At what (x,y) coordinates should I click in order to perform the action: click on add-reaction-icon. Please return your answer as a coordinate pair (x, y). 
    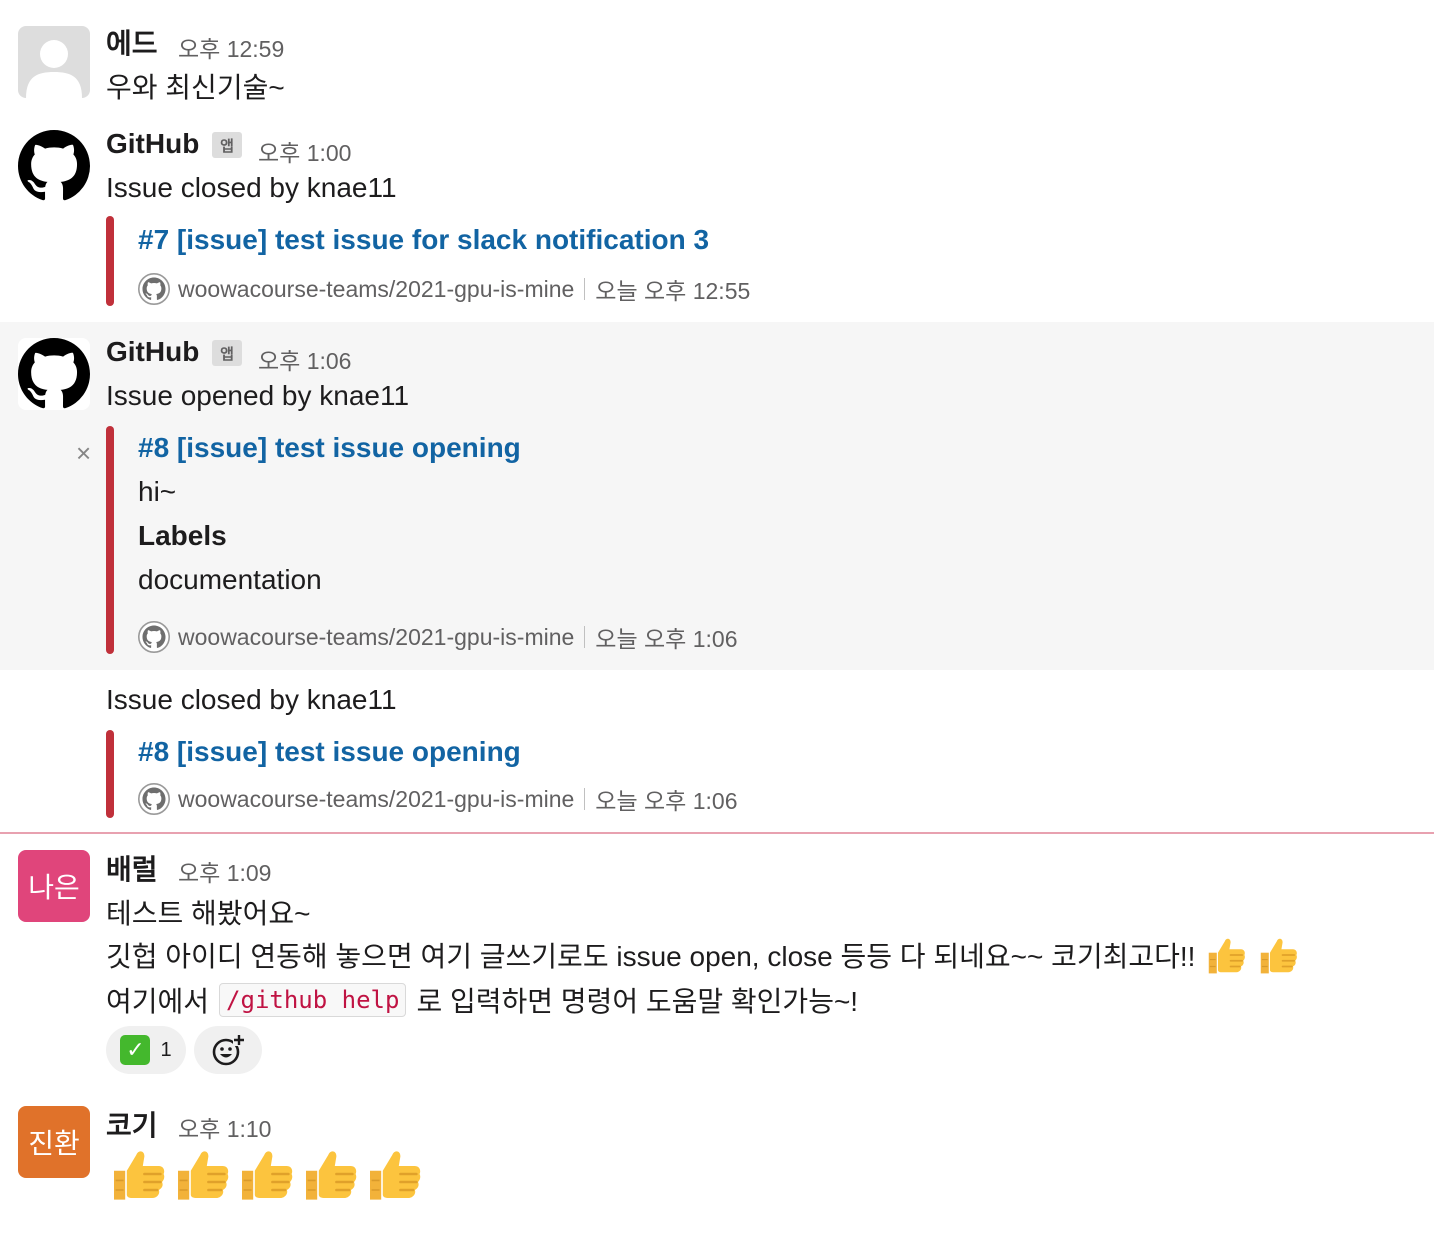
    Looking at the image, I should click on (228, 1050).